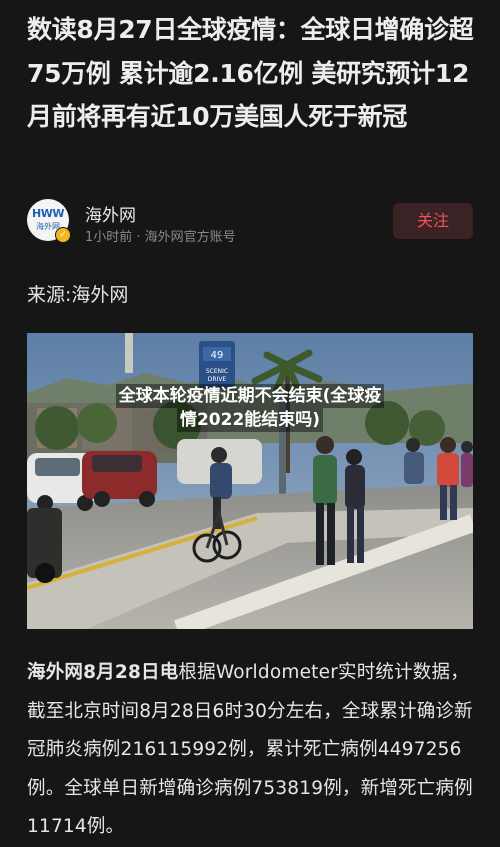 The width and height of the screenshot is (500, 847). I want to click on photo-caption: 全球本轮疫情近期不会结束(全球疫 情2022能结束吗), so click(250, 408).